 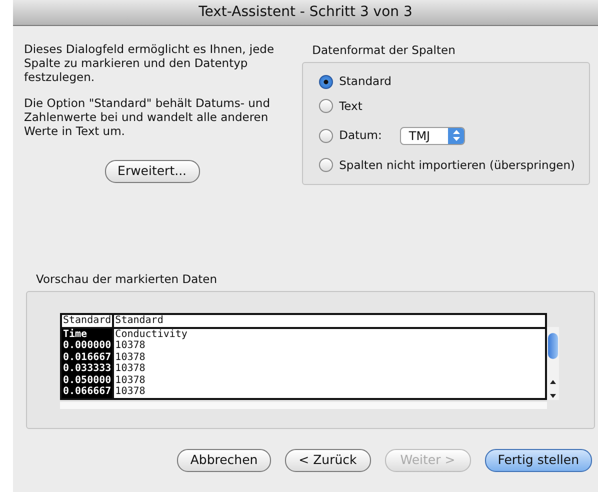 I want to click on stepper-arrows-icon, so click(x=456, y=136).